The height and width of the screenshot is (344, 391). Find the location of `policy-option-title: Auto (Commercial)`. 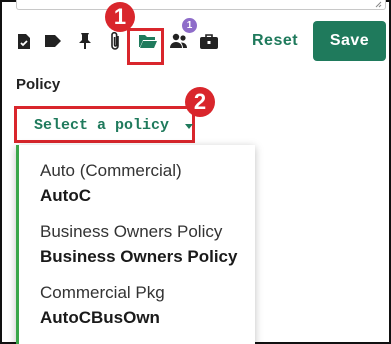

policy-option-title: Auto (Commercial) is located at coordinates (111, 170).